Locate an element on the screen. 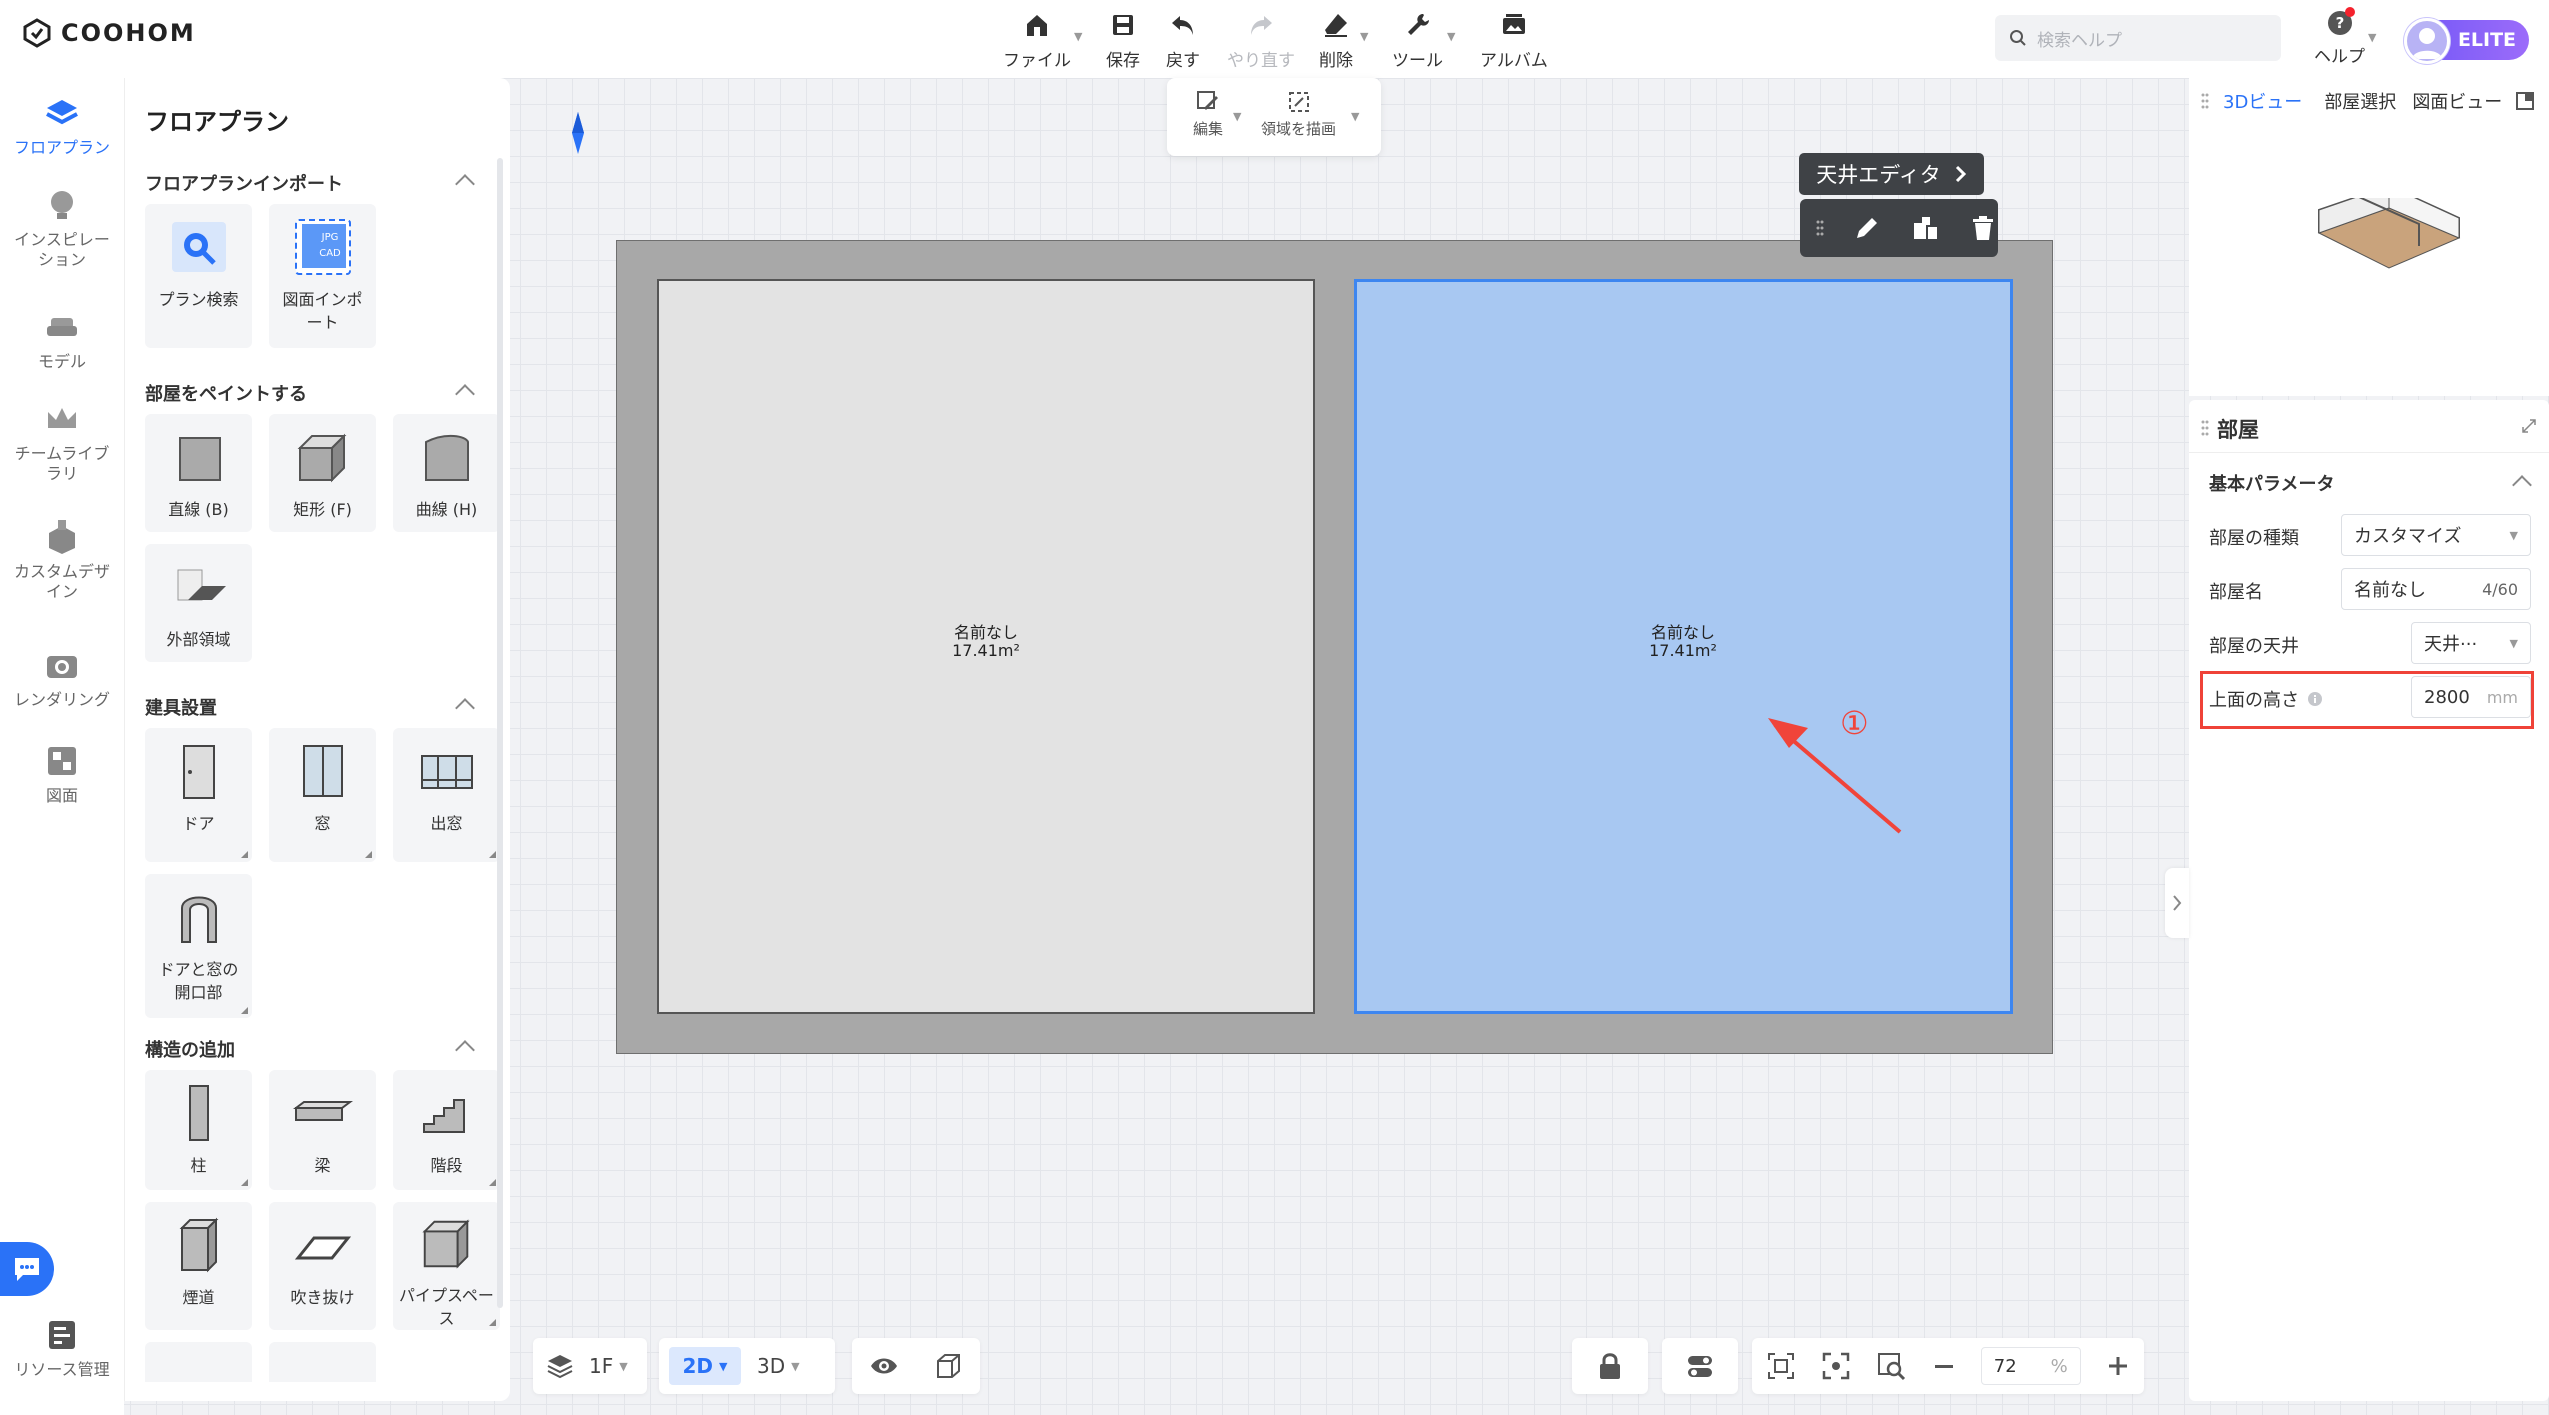 The height and width of the screenshot is (1415, 2549). collapse-panel-handle is located at coordinates (2177, 903).